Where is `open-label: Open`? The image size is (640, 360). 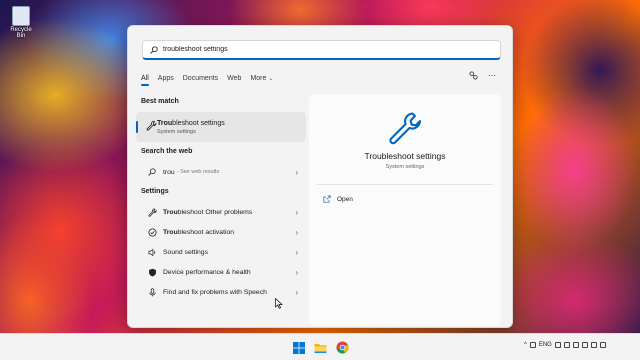
open-label: Open is located at coordinates (345, 199).